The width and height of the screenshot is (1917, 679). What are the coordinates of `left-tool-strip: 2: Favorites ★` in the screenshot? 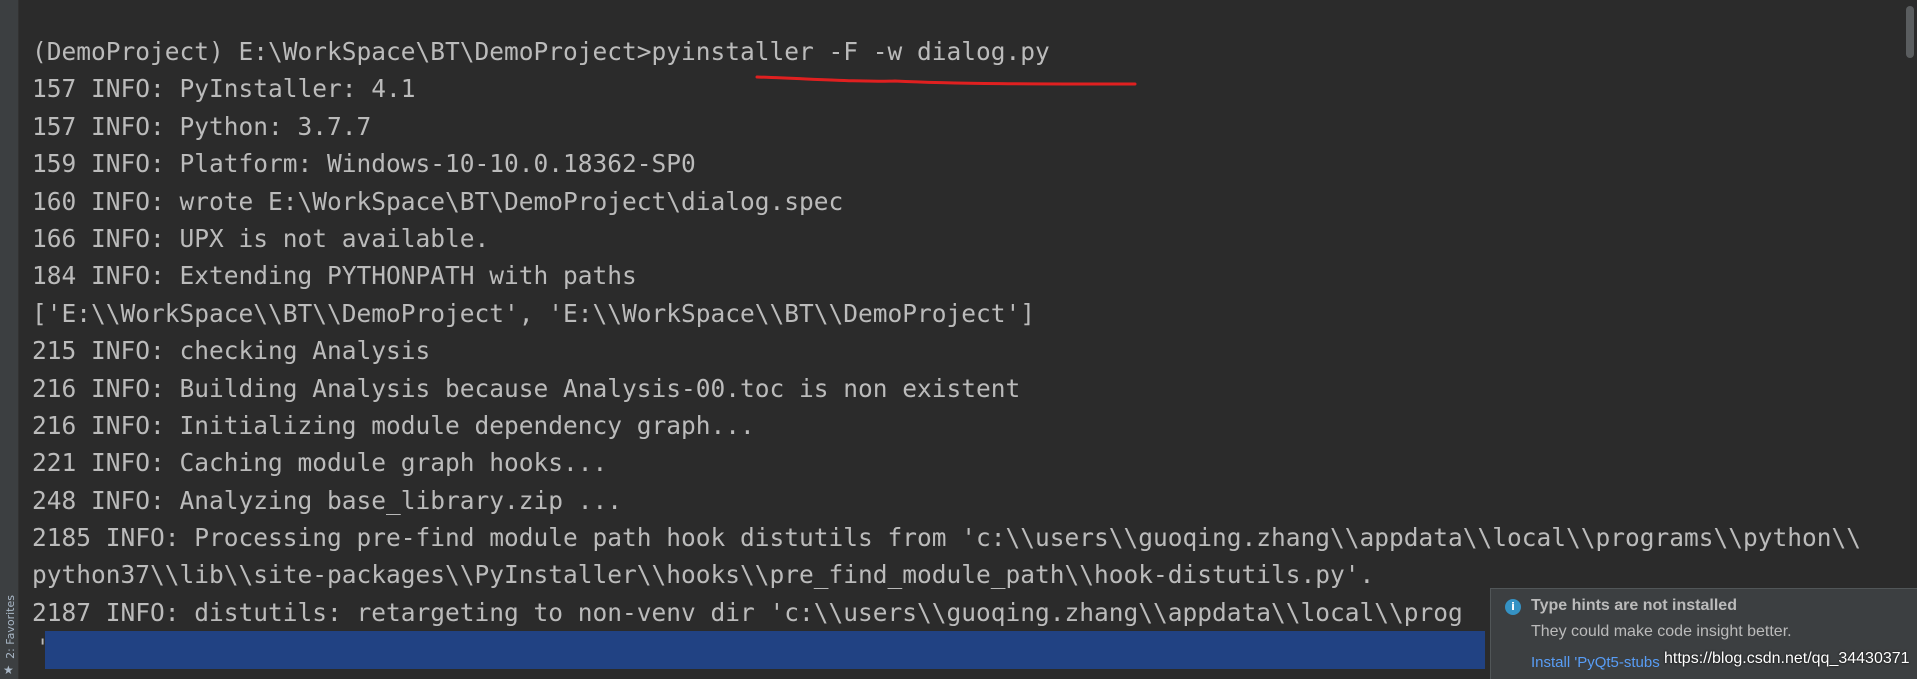 It's located at (9, 339).